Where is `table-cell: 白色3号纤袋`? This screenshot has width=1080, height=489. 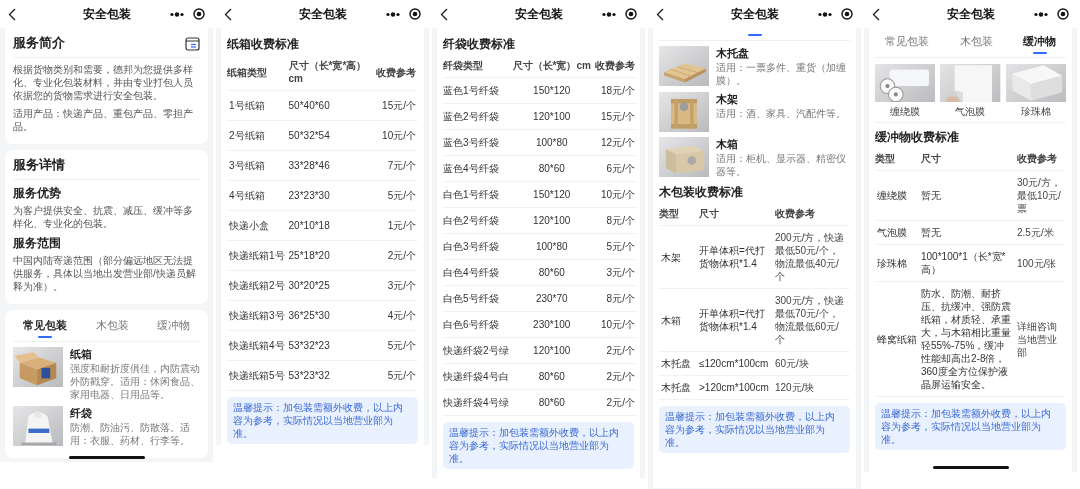
table-cell: 白色3号纤袋 is located at coordinates (477, 246).